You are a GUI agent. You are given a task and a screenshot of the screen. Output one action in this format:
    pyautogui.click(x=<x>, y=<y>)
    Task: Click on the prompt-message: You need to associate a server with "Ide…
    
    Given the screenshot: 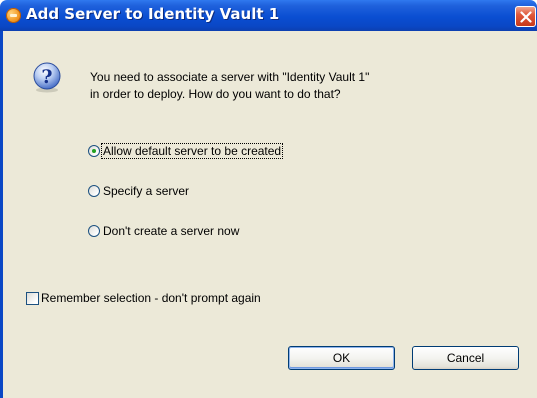 What is the action you would take?
    pyautogui.click(x=229, y=86)
    